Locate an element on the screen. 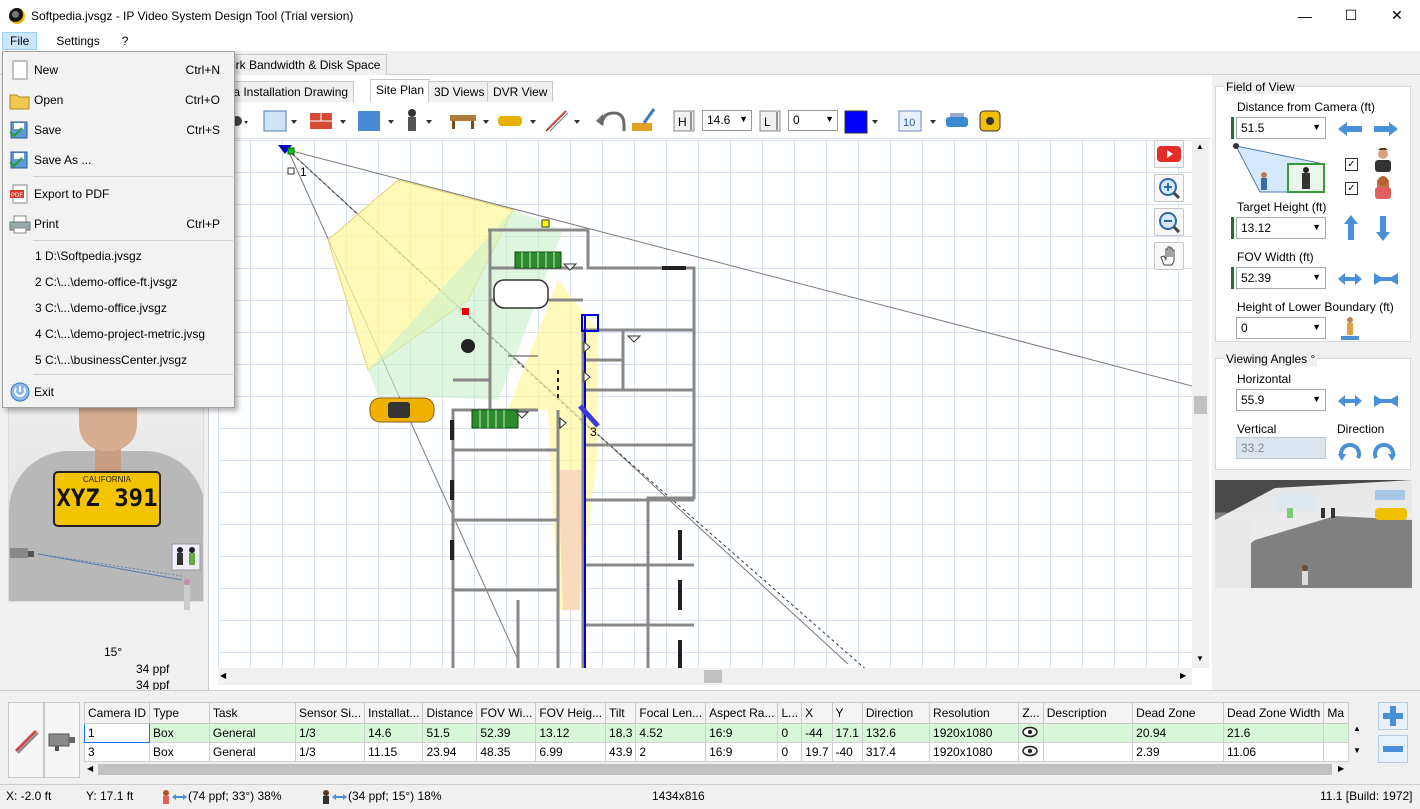  table-cell: 52.39 is located at coordinates (506, 733).